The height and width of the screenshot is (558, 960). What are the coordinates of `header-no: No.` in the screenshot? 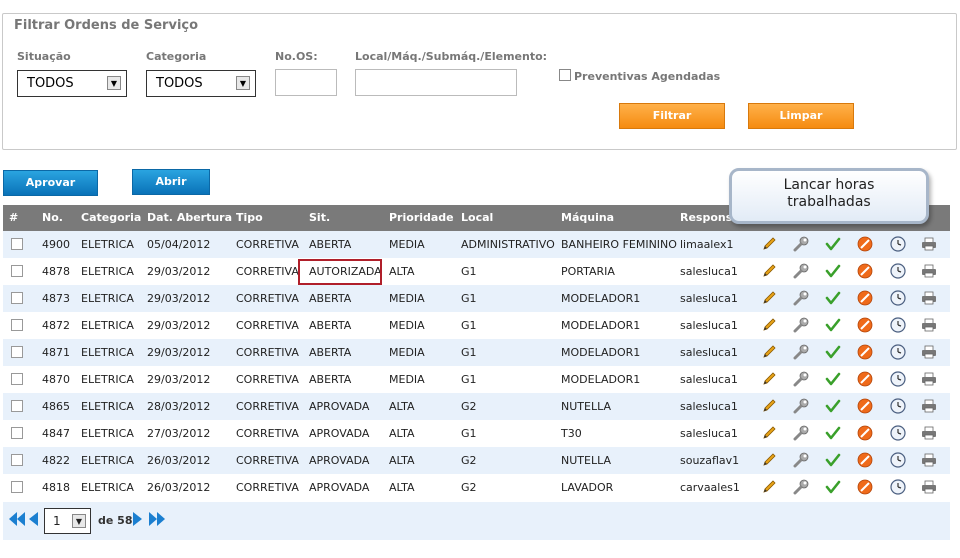 It's located at (52, 217).